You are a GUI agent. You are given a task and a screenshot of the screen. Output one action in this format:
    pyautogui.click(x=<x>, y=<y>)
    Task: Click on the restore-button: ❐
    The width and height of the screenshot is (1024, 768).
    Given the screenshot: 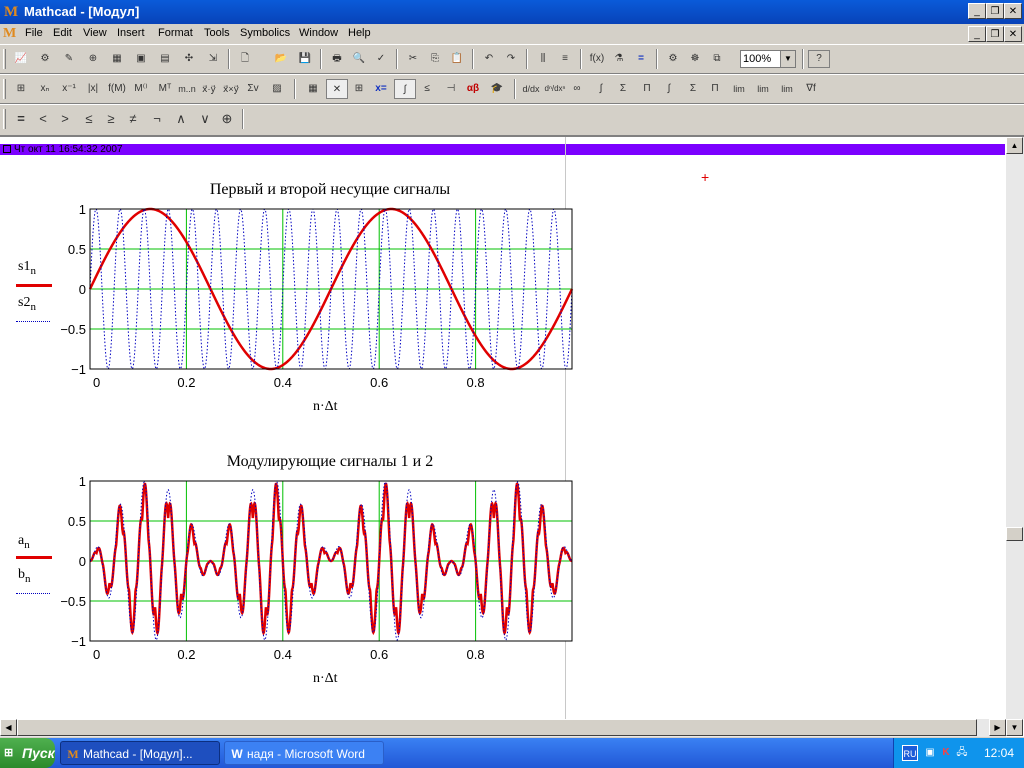 What is the action you would take?
    pyautogui.click(x=995, y=11)
    